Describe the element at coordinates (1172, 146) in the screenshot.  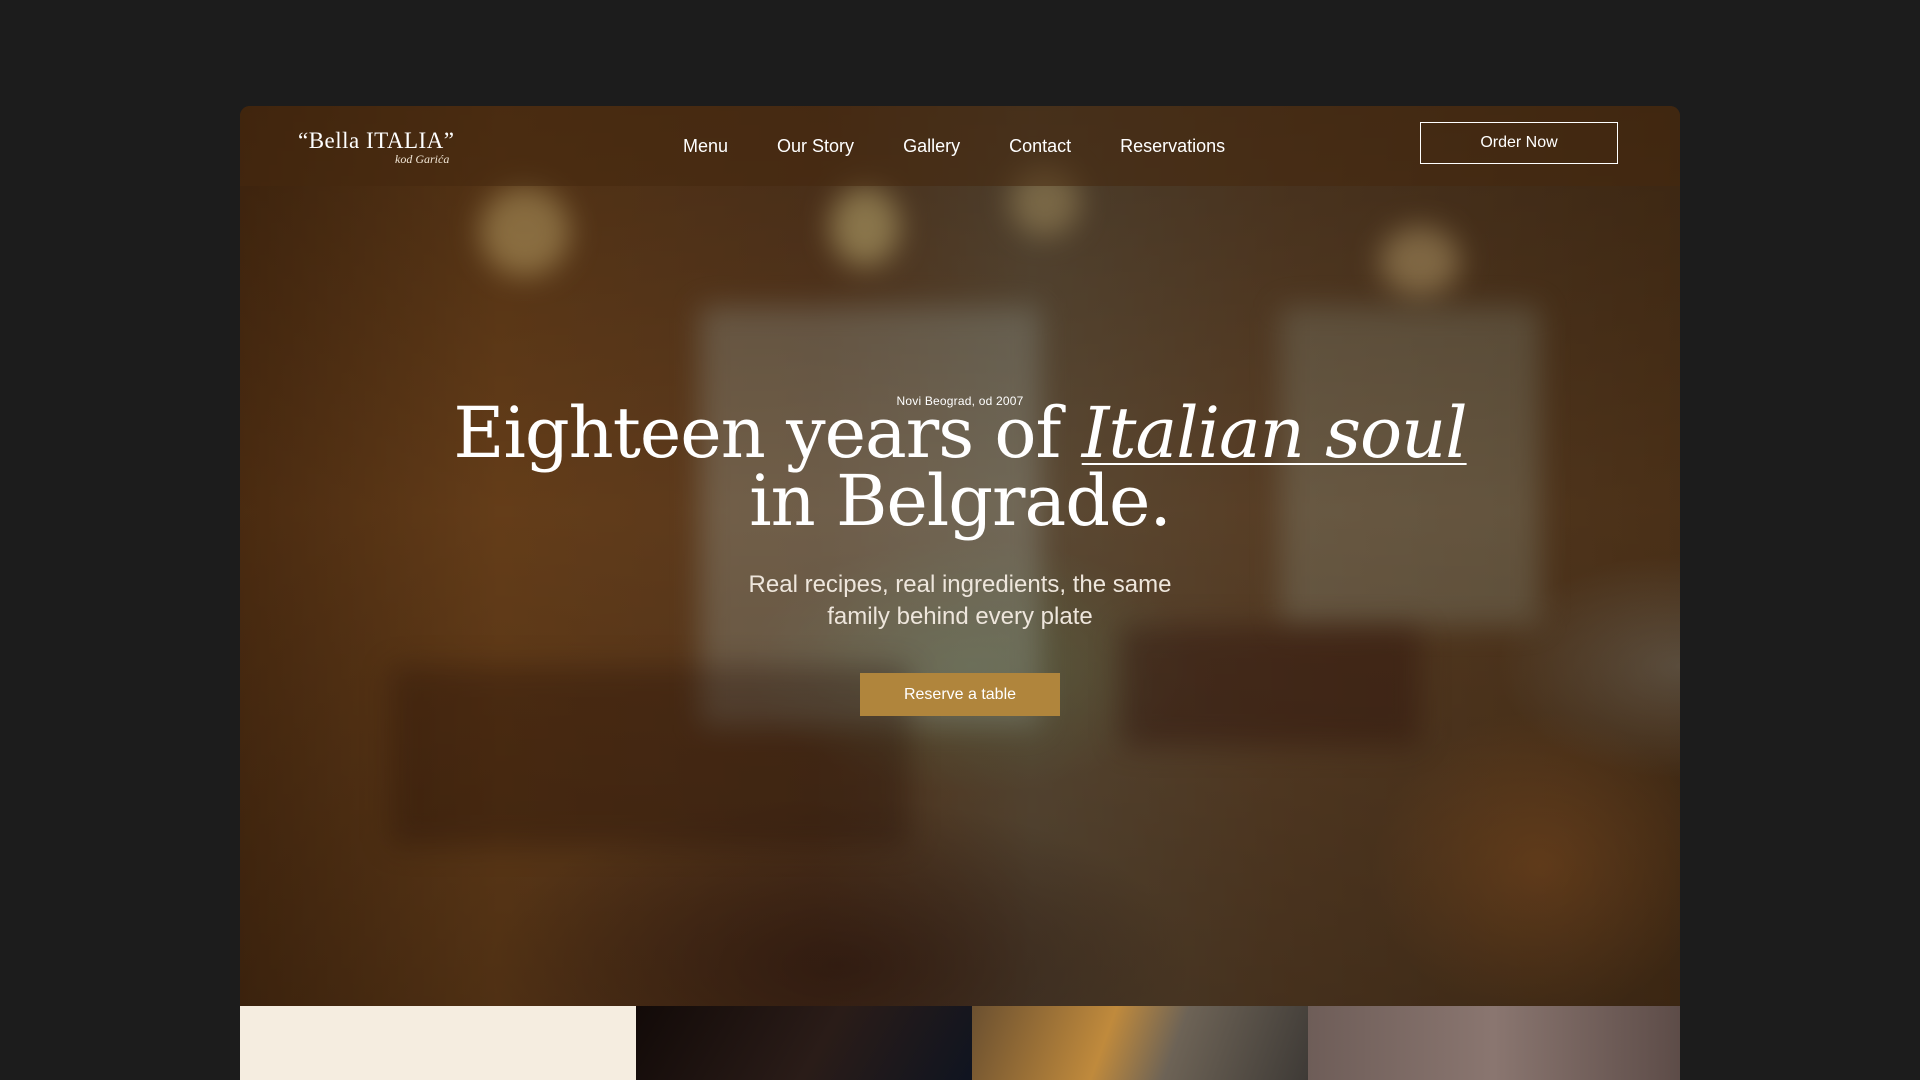
I see `nav-link-reservations: Reservations` at that location.